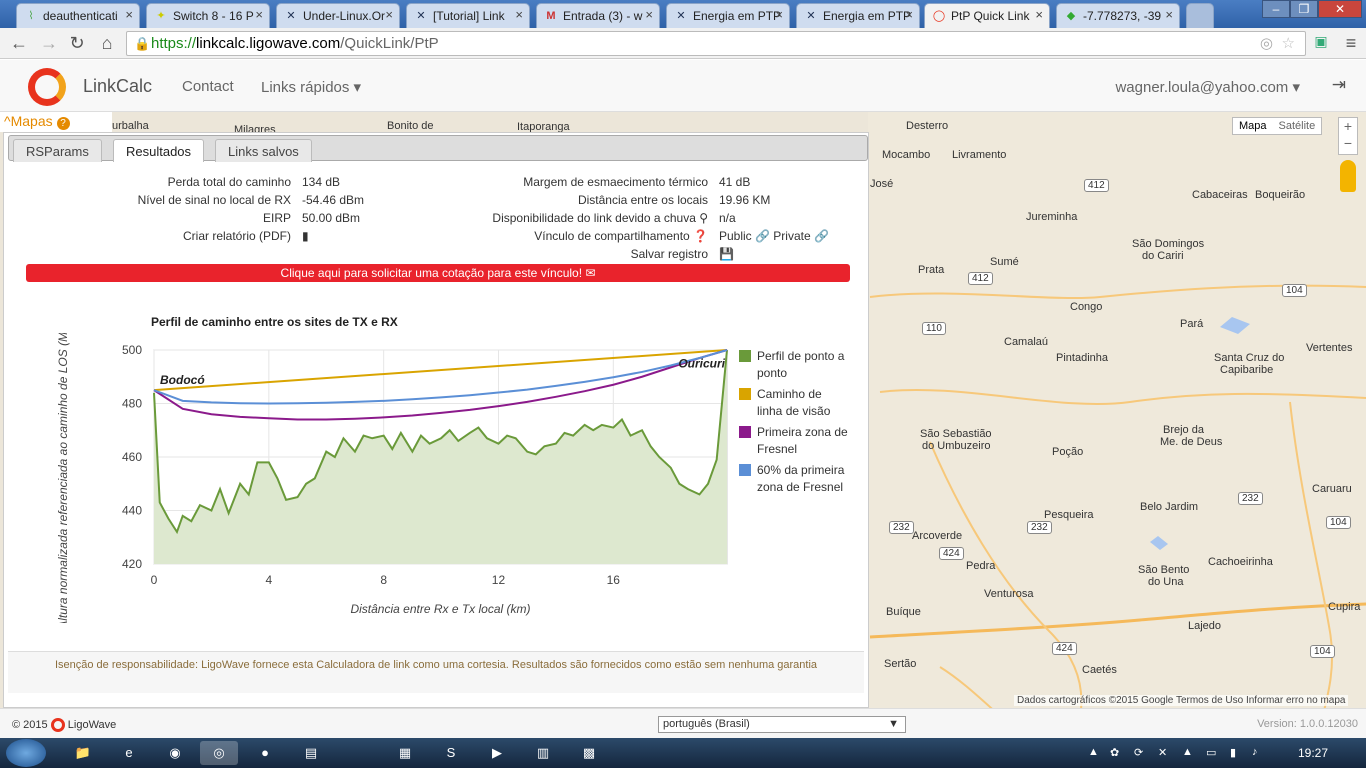 The height and width of the screenshot is (768, 1366). Describe the element at coordinates (78, 15) in the screenshot. I see `browser-tab: ⌇ deauthenticati ×` at that location.